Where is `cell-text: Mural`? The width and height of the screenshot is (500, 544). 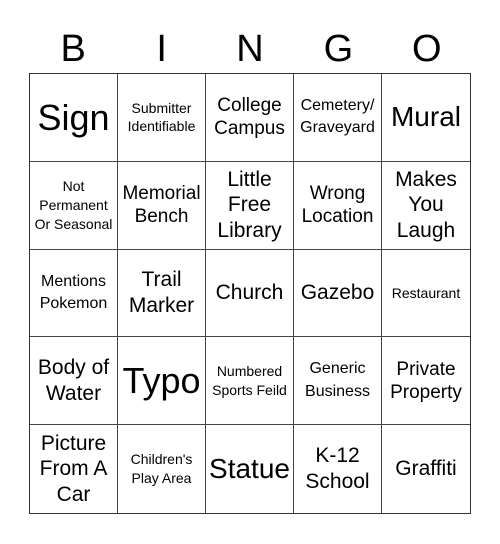 cell-text: Mural is located at coordinates (425, 116).